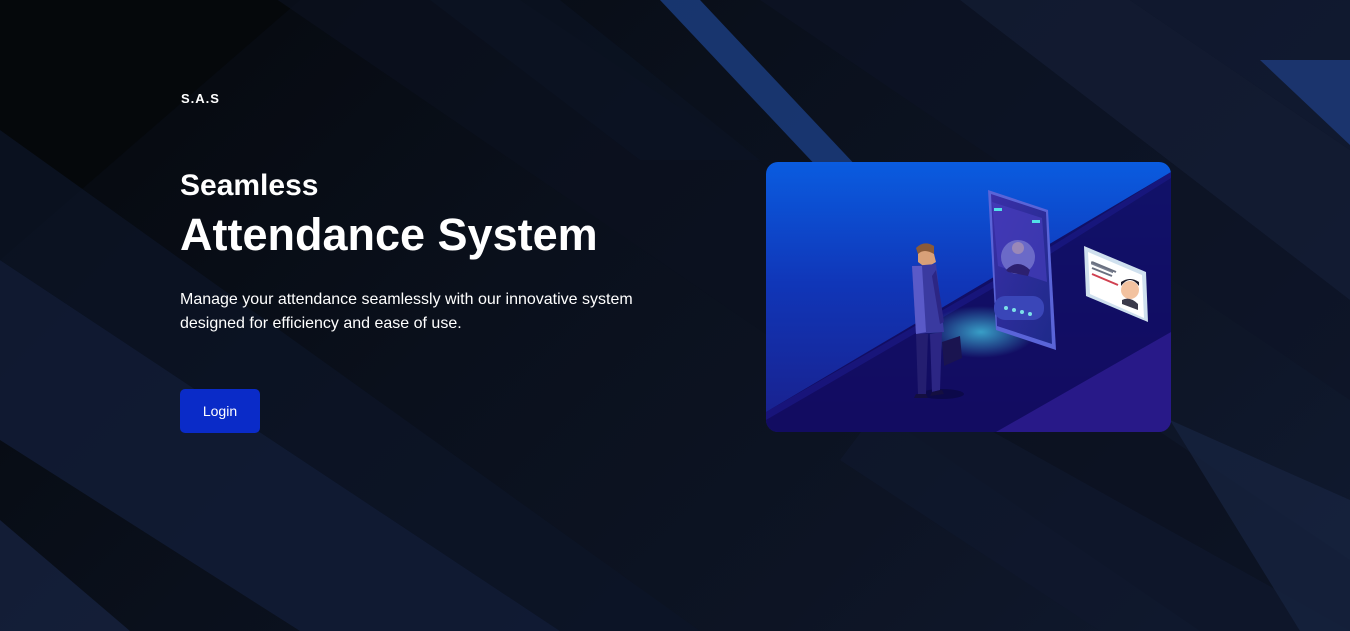 The height and width of the screenshot is (631, 1350). Describe the element at coordinates (249, 185) in the screenshot. I see `hero-subtitle: Seamless` at that location.